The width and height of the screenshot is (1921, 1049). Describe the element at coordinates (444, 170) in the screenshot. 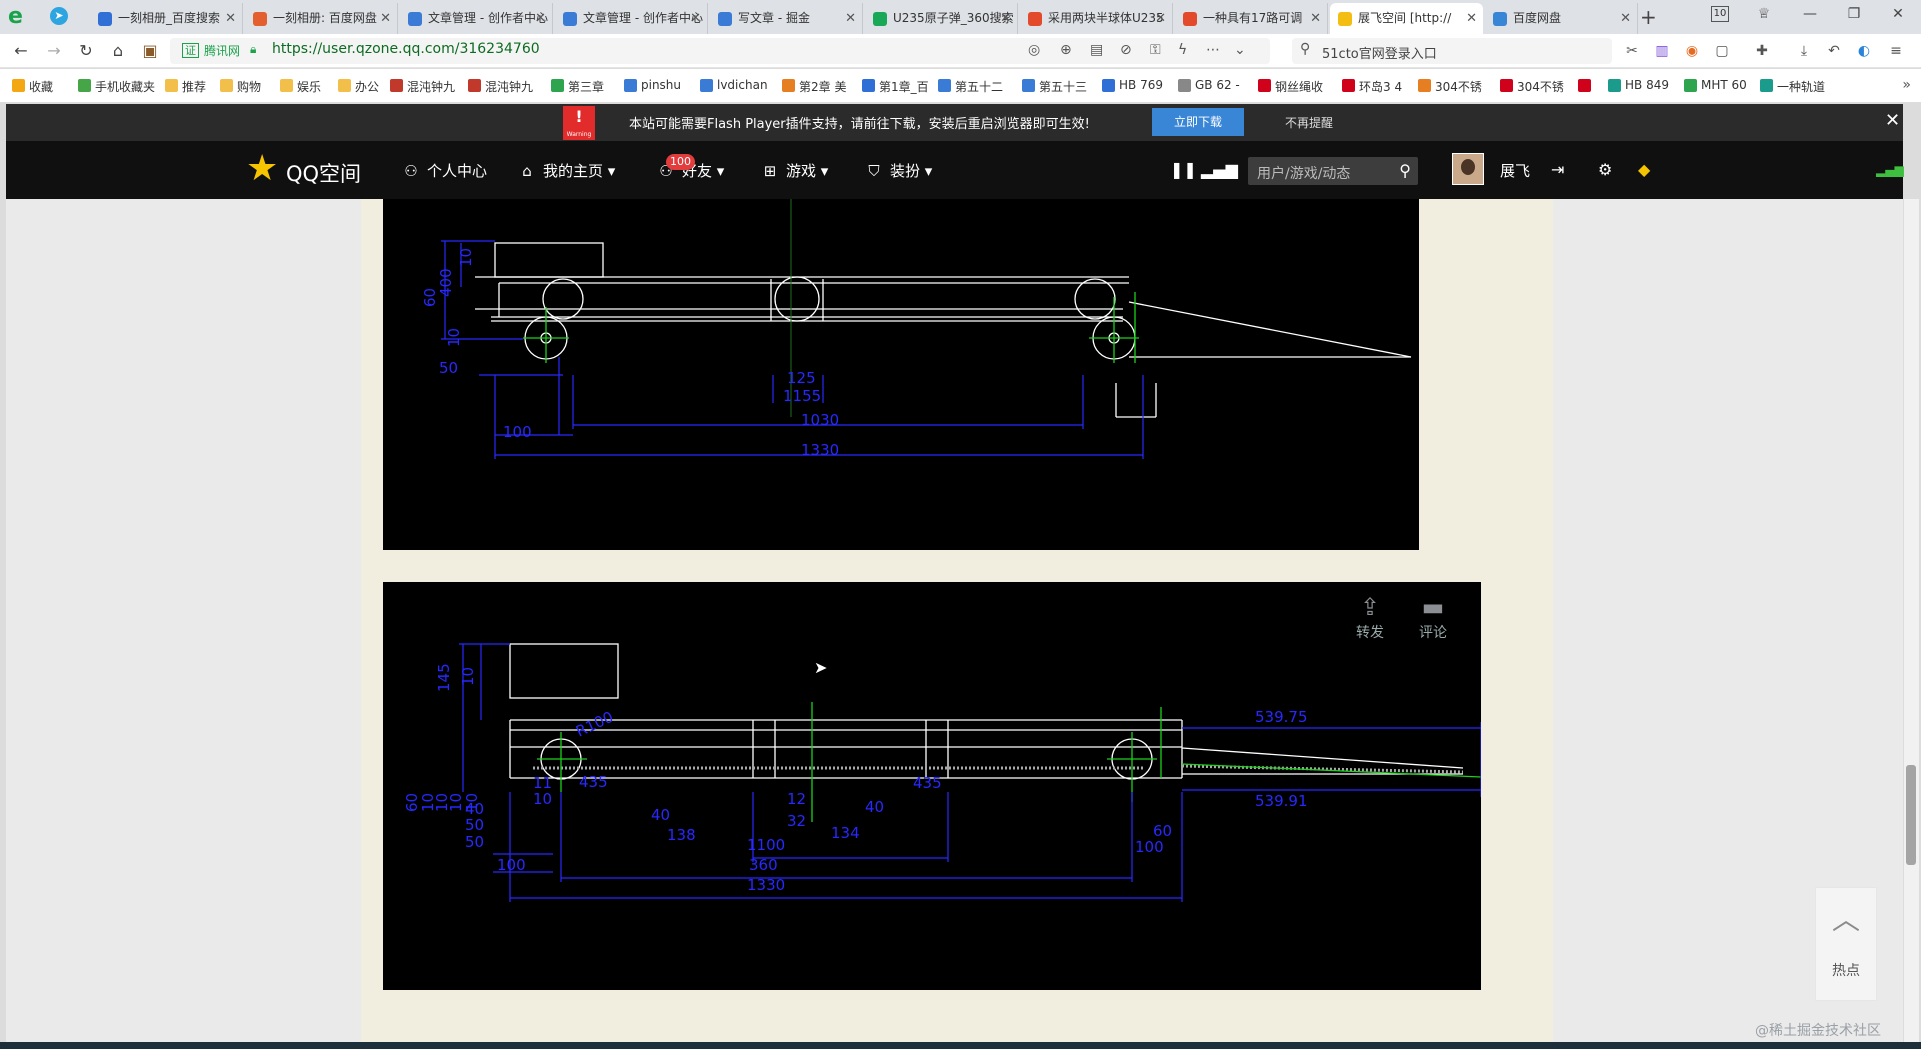

I see `nav-personal-center: ⚇ 个人中心` at that location.